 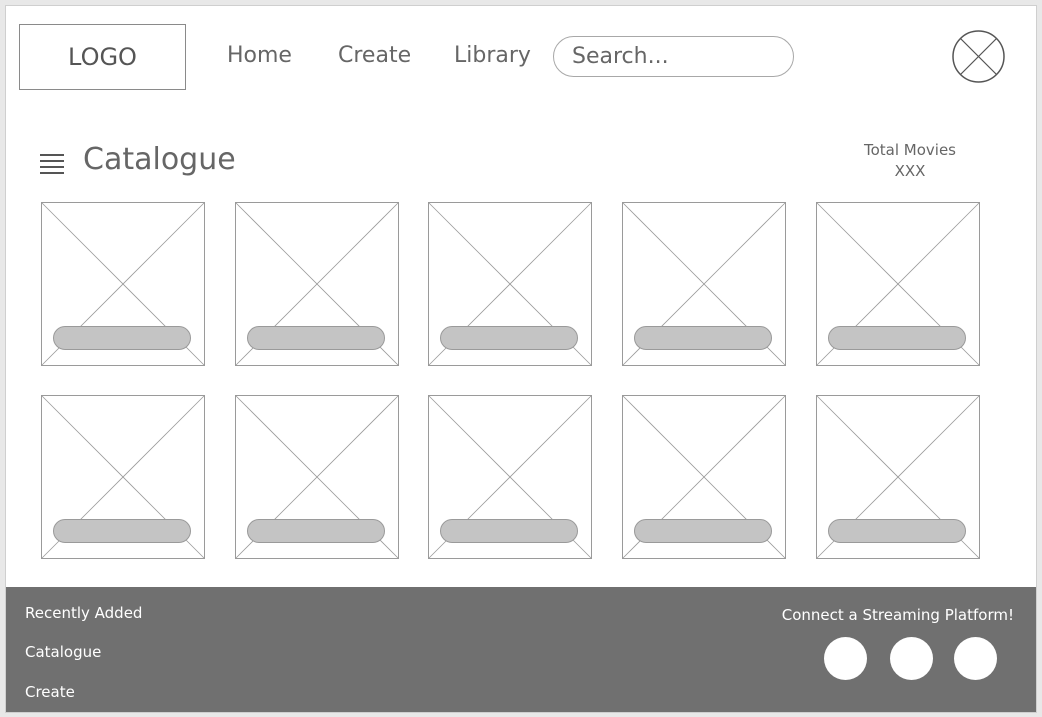 What do you see at coordinates (63, 652) in the screenshot?
I see `footer-link-catalogue: Catalogue` at bounding box center [63, 652].